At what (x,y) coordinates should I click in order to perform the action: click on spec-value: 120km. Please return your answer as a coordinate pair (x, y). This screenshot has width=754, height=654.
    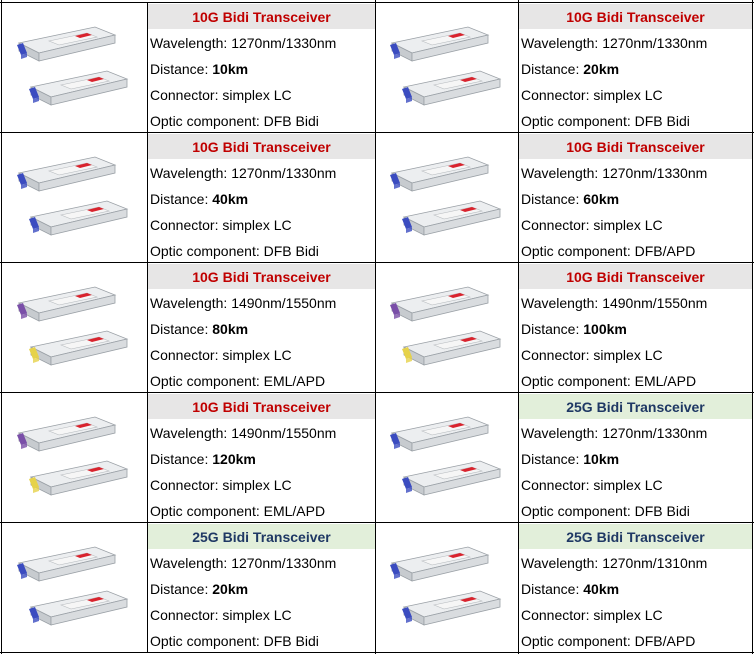
    Looking at the image, I should click on (234, 459).